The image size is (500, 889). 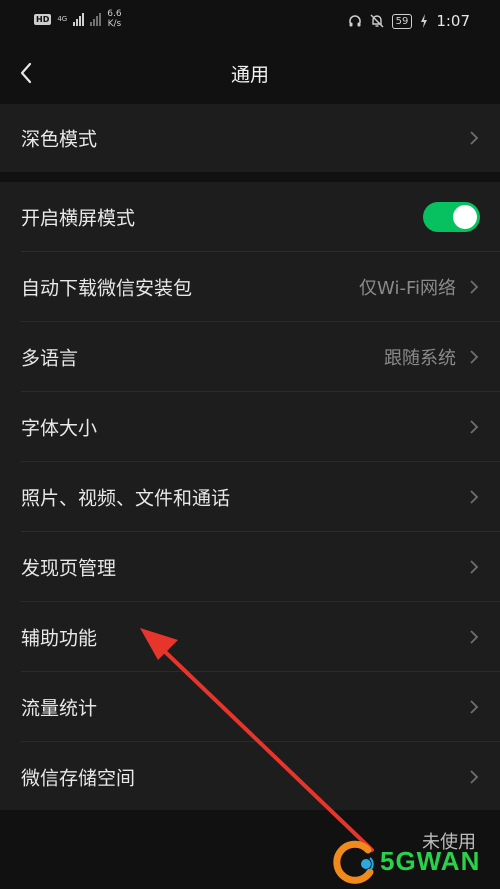 I want to click on signal-icon, so click(x=79, y=19).